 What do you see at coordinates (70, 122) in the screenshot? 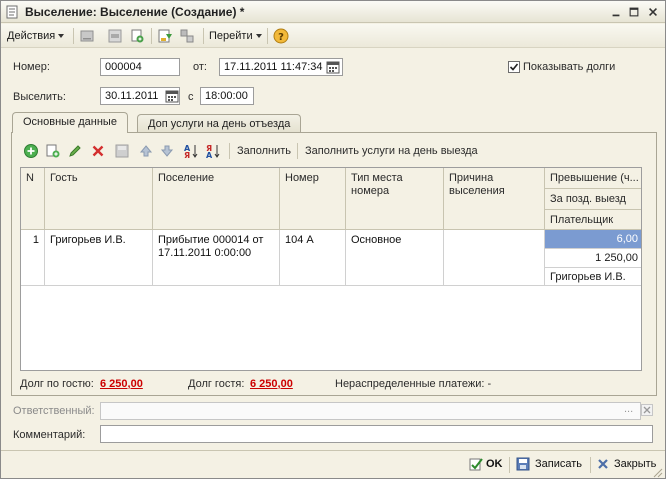
I see `tab-main-data: Основные данные` at bounding box center [70, 122].